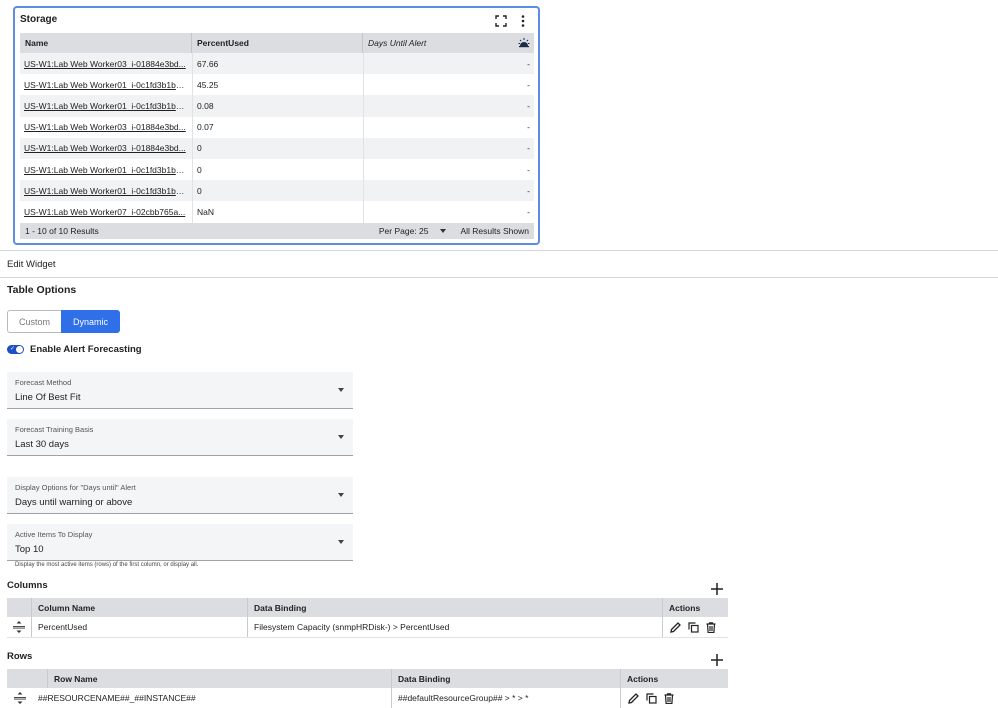 This screenshot has width=998, height=708. I want to click on select-value: Last 30 days, so click(42, 444).